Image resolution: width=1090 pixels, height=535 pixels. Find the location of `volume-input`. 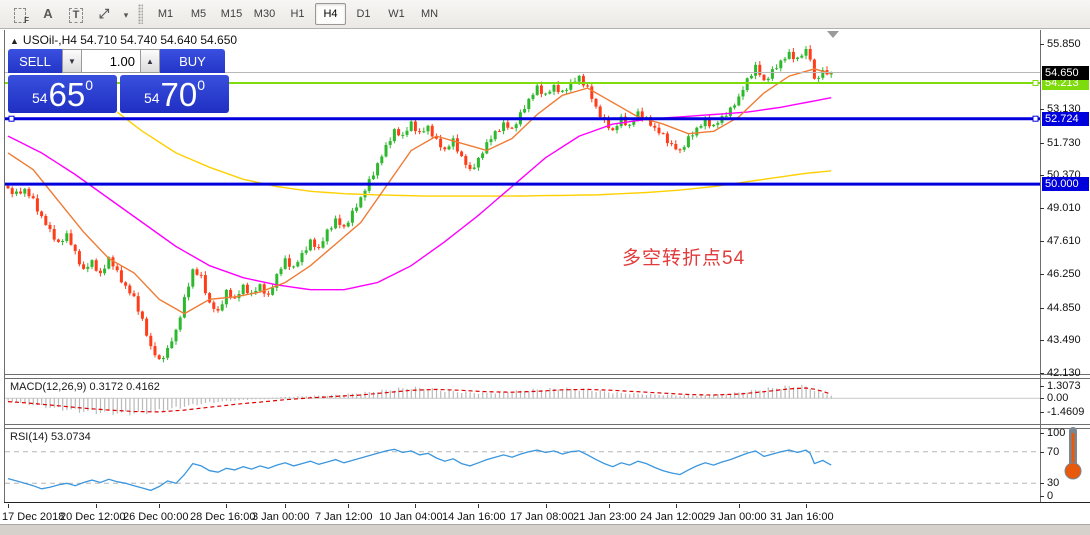

volume-input is located at coordinates (111, 61).